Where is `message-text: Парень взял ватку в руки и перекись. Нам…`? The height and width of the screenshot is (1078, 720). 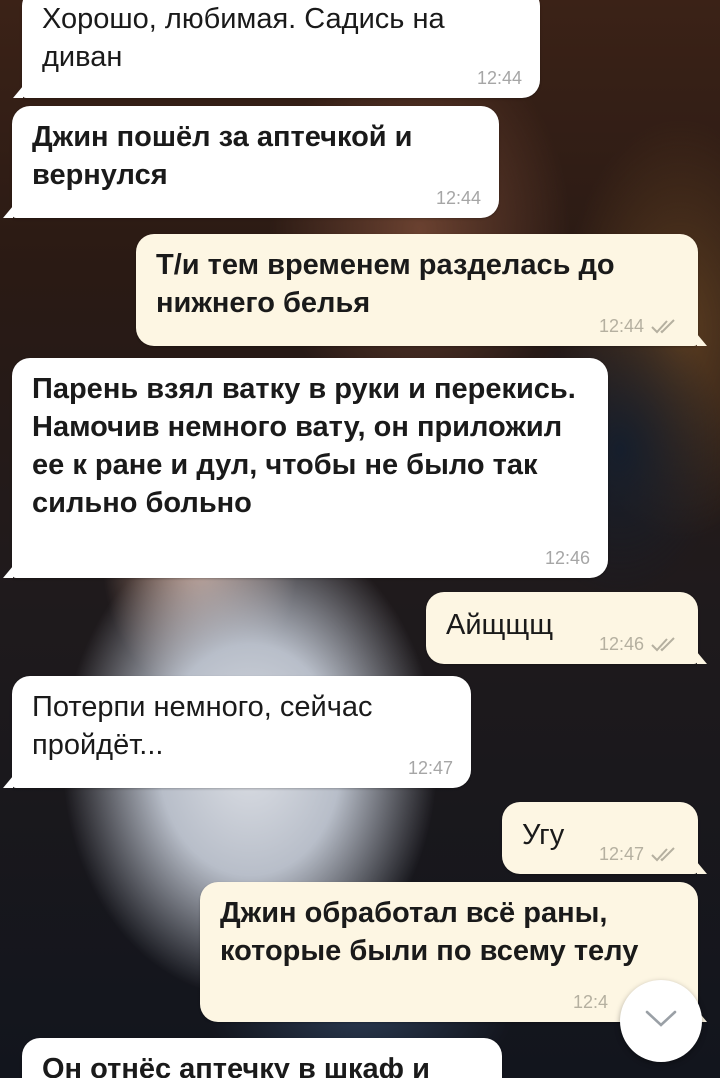
message-text: Парень взял ватку в руки и перекись. Нам… is located at coordinates (304, 446).